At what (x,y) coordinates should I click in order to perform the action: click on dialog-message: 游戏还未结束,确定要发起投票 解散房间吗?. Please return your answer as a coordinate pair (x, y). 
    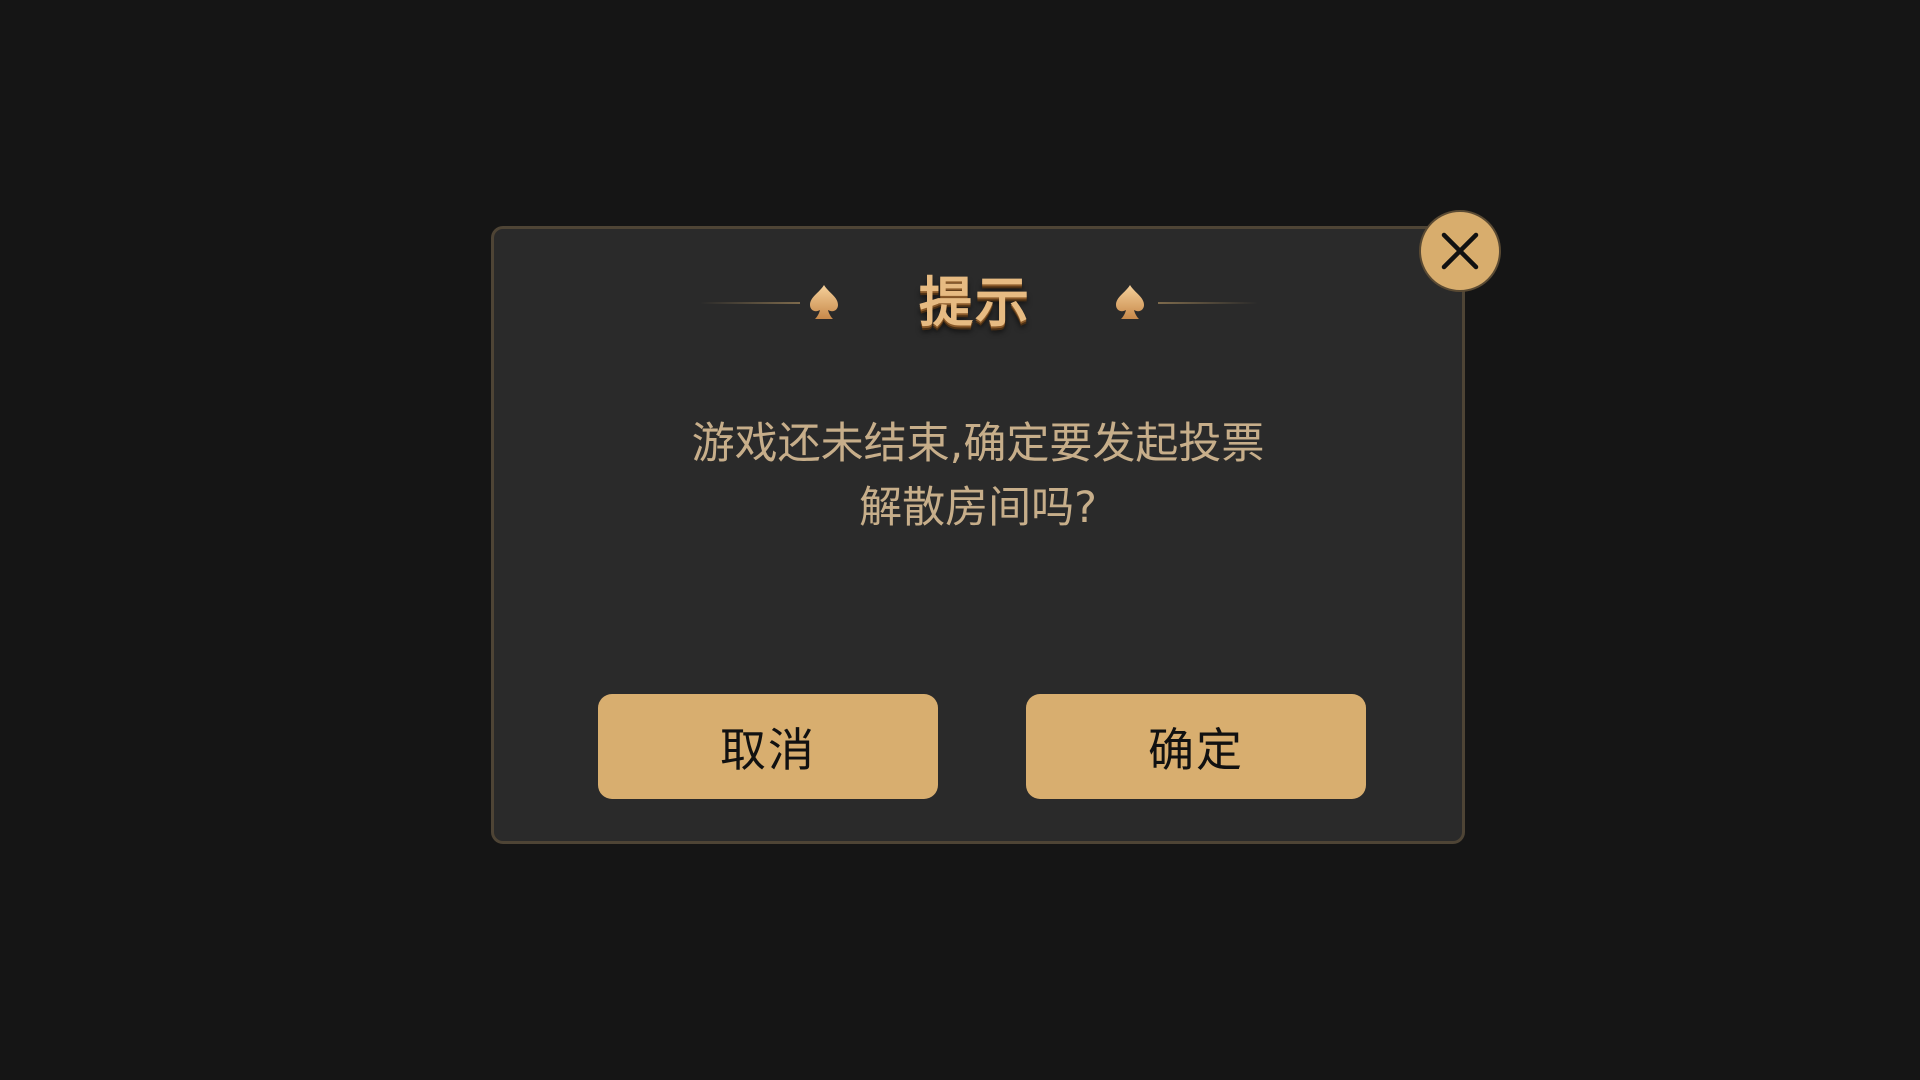
    Looking at the image, I should click on (978, 476).